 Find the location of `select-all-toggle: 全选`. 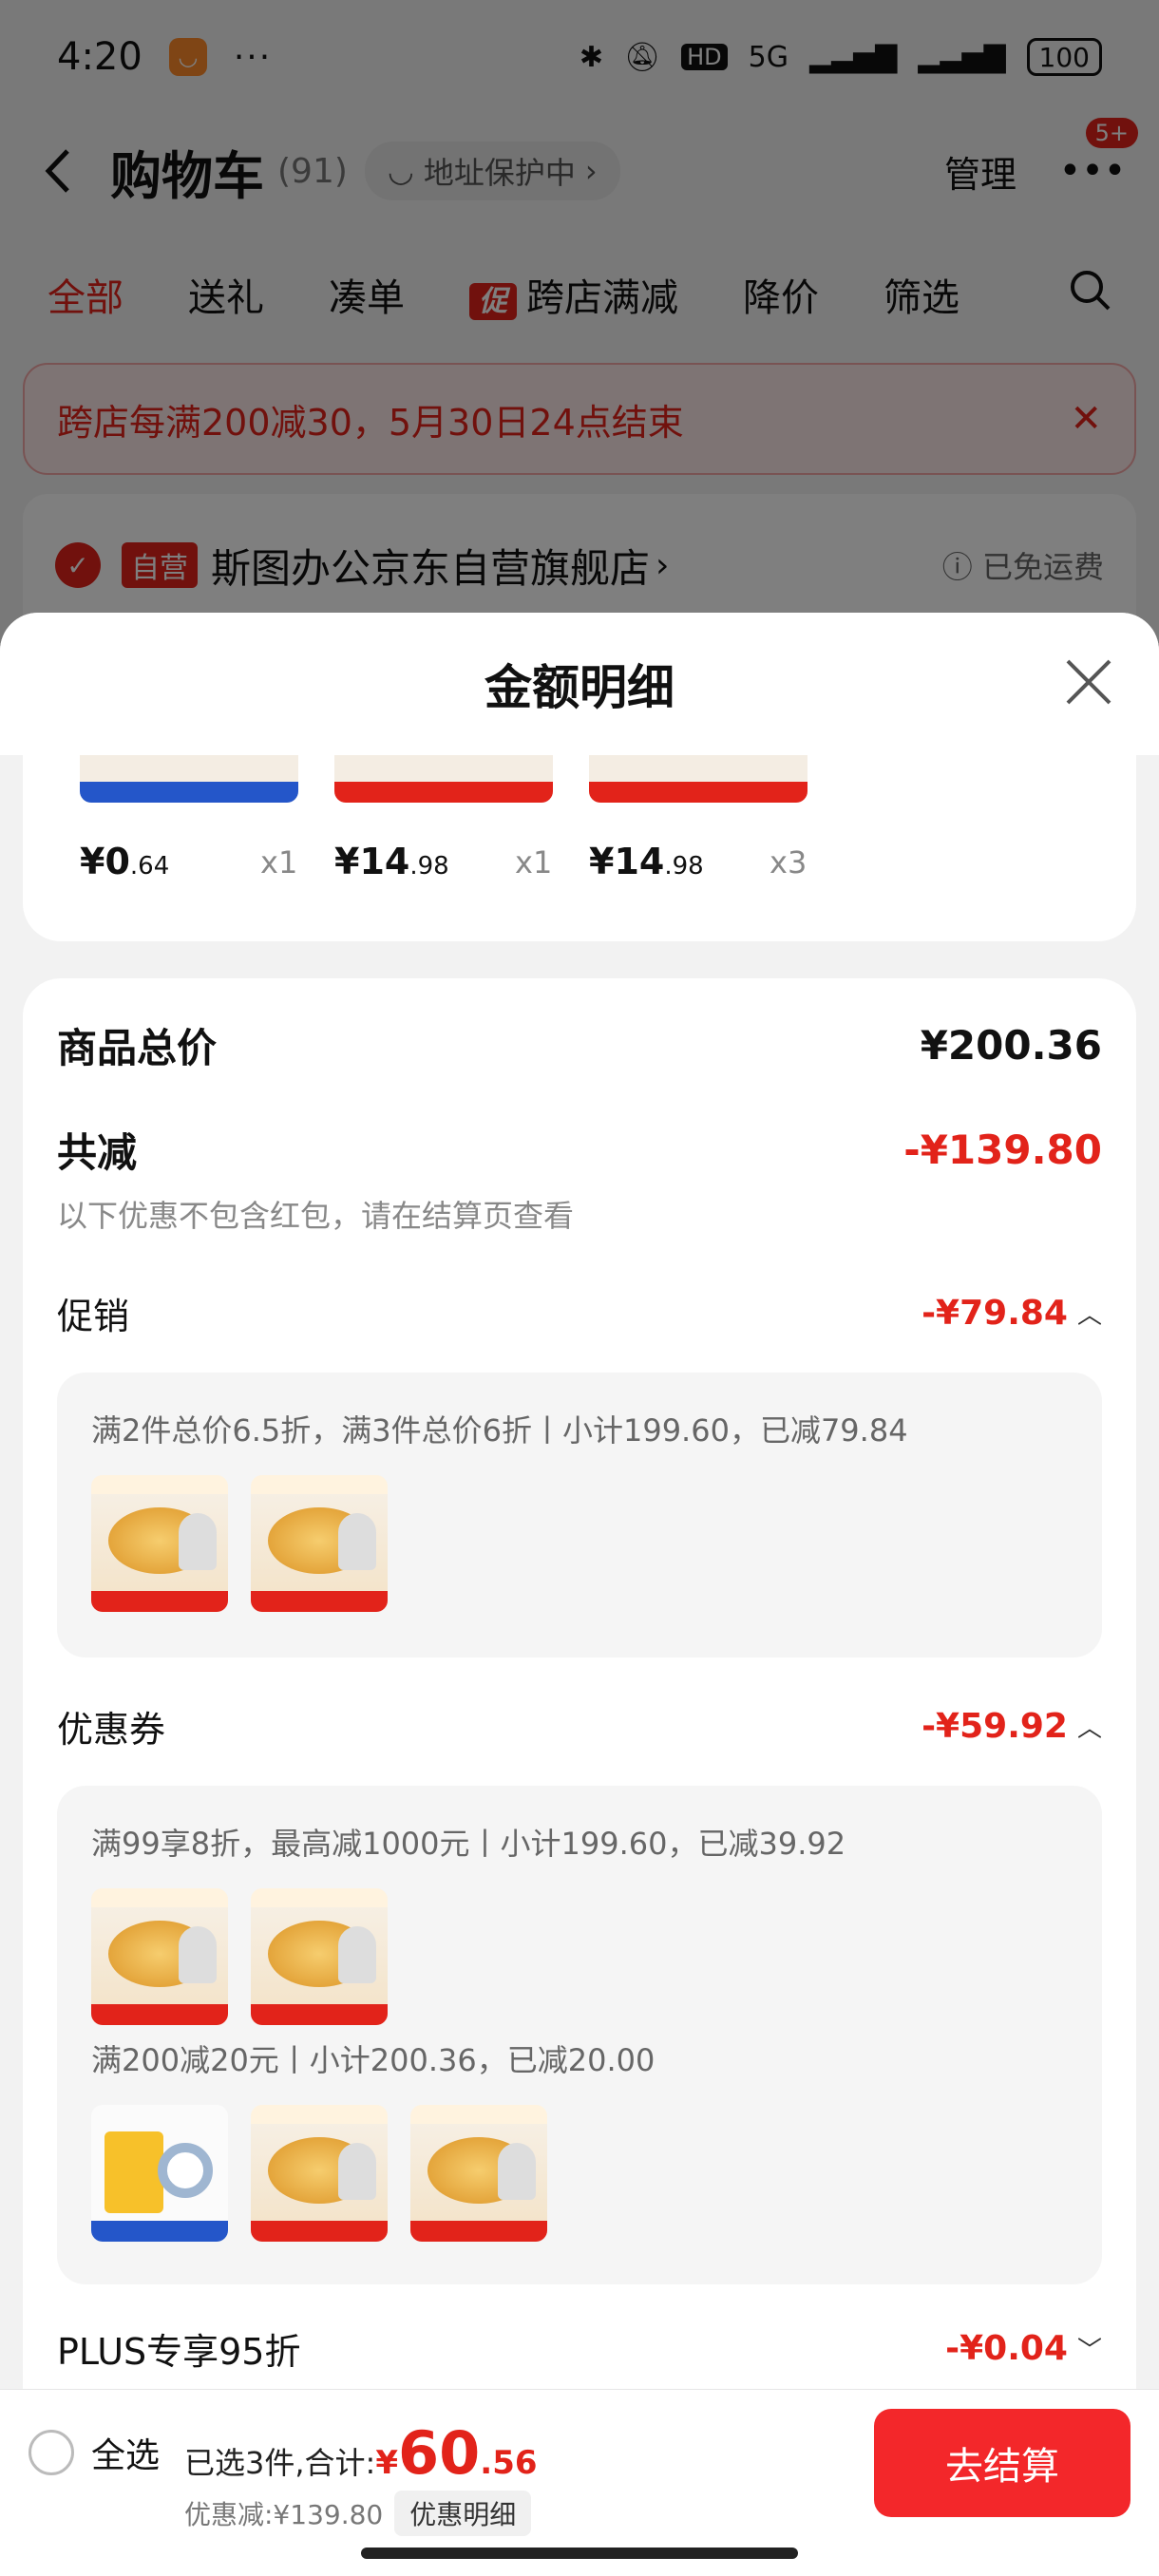

select-all-toggle: 全选 is located at coordinates (94, 2452).